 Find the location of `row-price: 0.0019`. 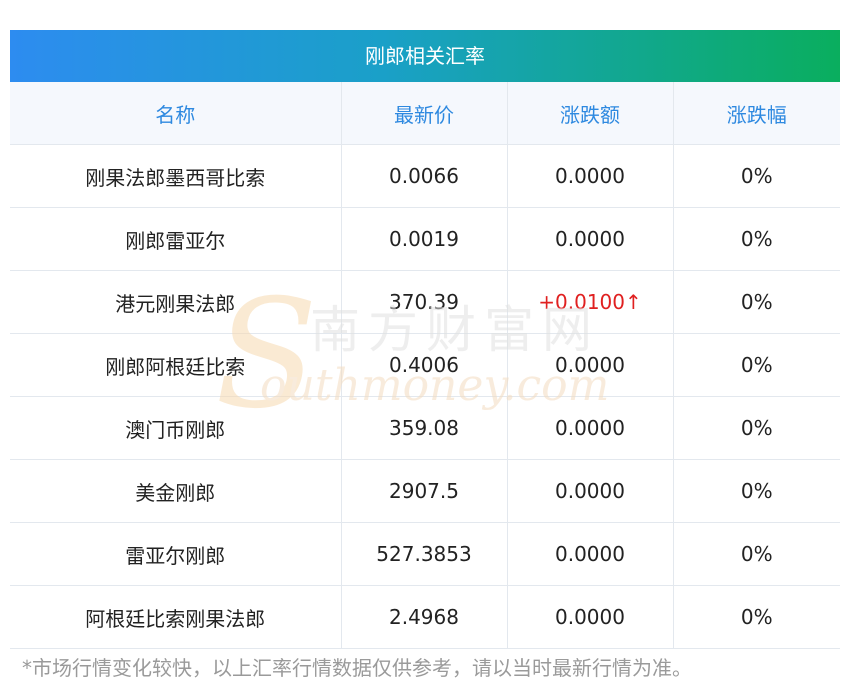

row-price: 0.0019 is located at coordinates (424, 239).